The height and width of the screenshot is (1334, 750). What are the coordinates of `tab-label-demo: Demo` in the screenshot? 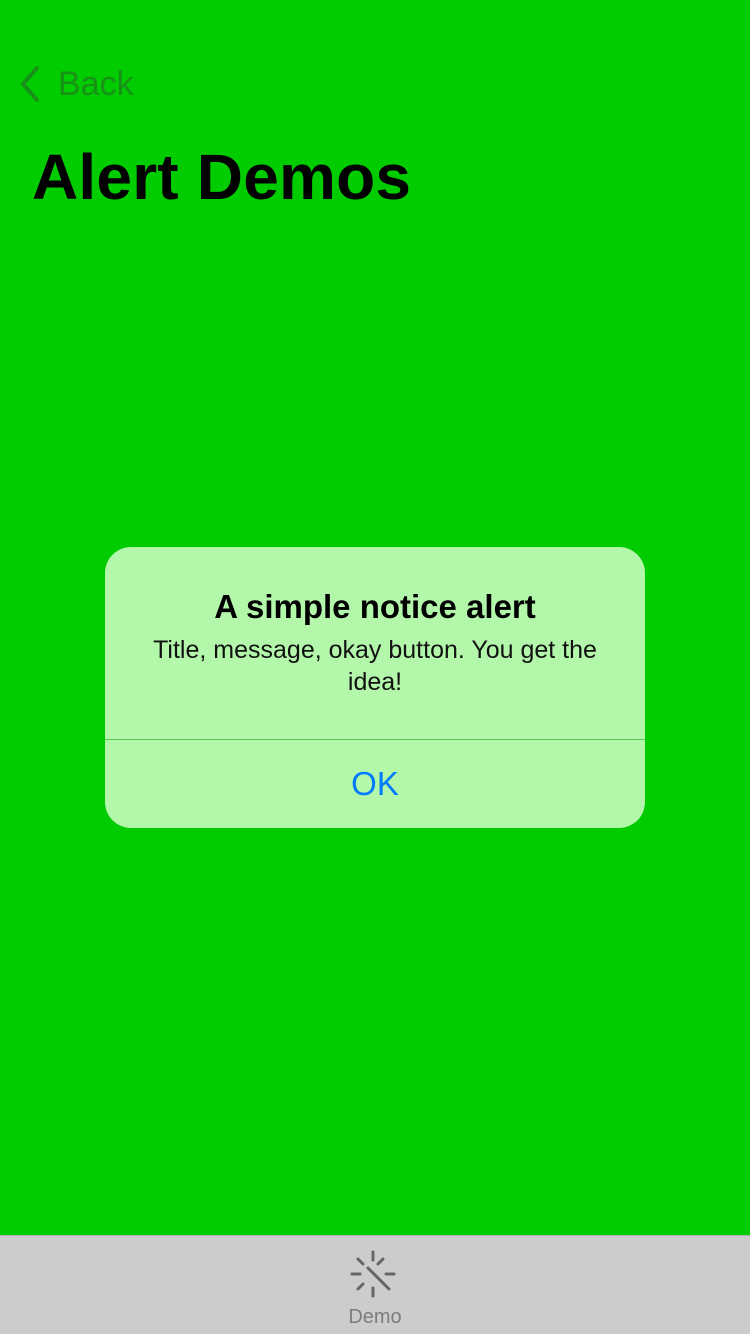 It's located at (375, 1317).